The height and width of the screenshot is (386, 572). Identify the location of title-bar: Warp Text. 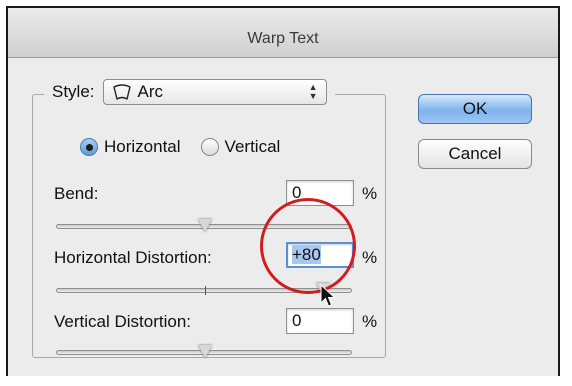
(283, 33).